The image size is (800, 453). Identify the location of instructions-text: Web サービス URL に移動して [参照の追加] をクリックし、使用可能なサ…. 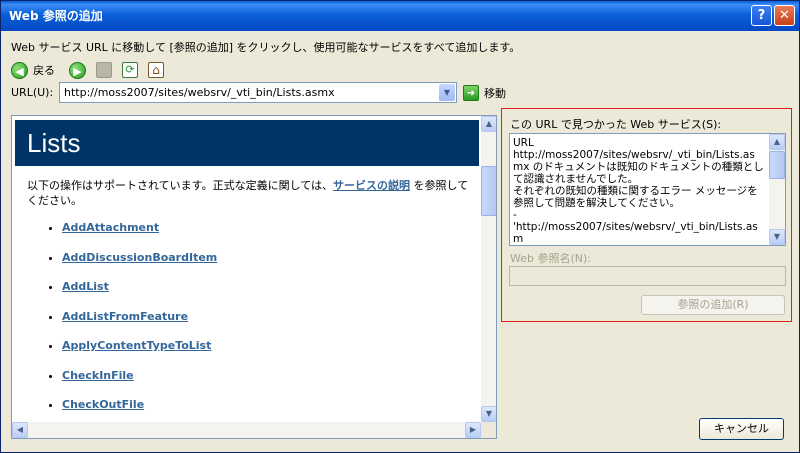
(266, 47).